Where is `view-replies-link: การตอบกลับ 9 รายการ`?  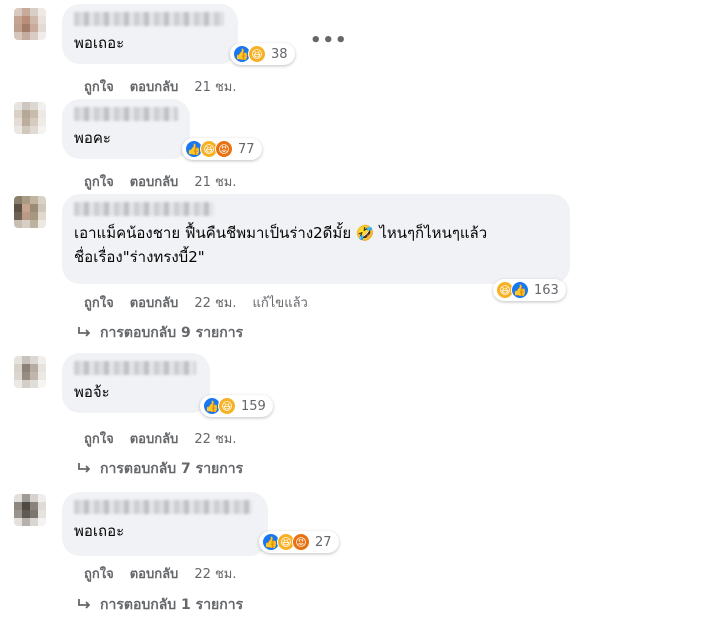
view-replies-link: การตอบกลับ 9 รายการ is located at coordinates (159, 333).